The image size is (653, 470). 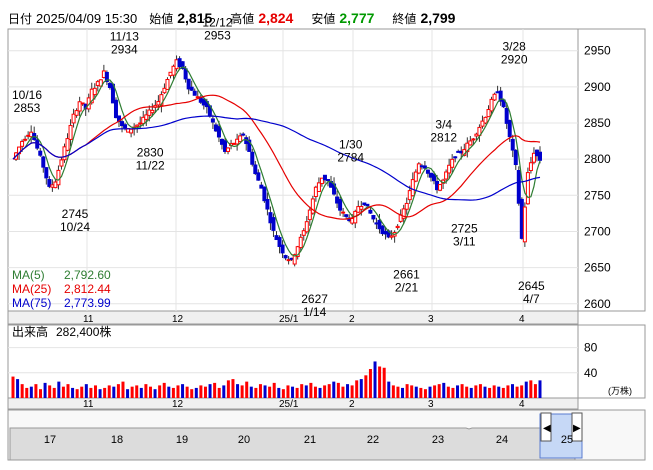 I want to click on price-tick-label: 2650, so click(x=597, y=268).